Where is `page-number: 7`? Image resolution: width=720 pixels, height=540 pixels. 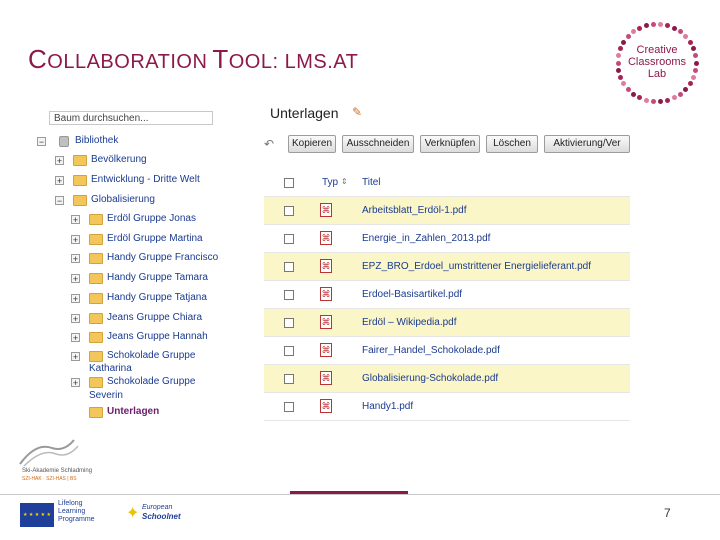 page-number: 7 is located at coordinates (667, 513).